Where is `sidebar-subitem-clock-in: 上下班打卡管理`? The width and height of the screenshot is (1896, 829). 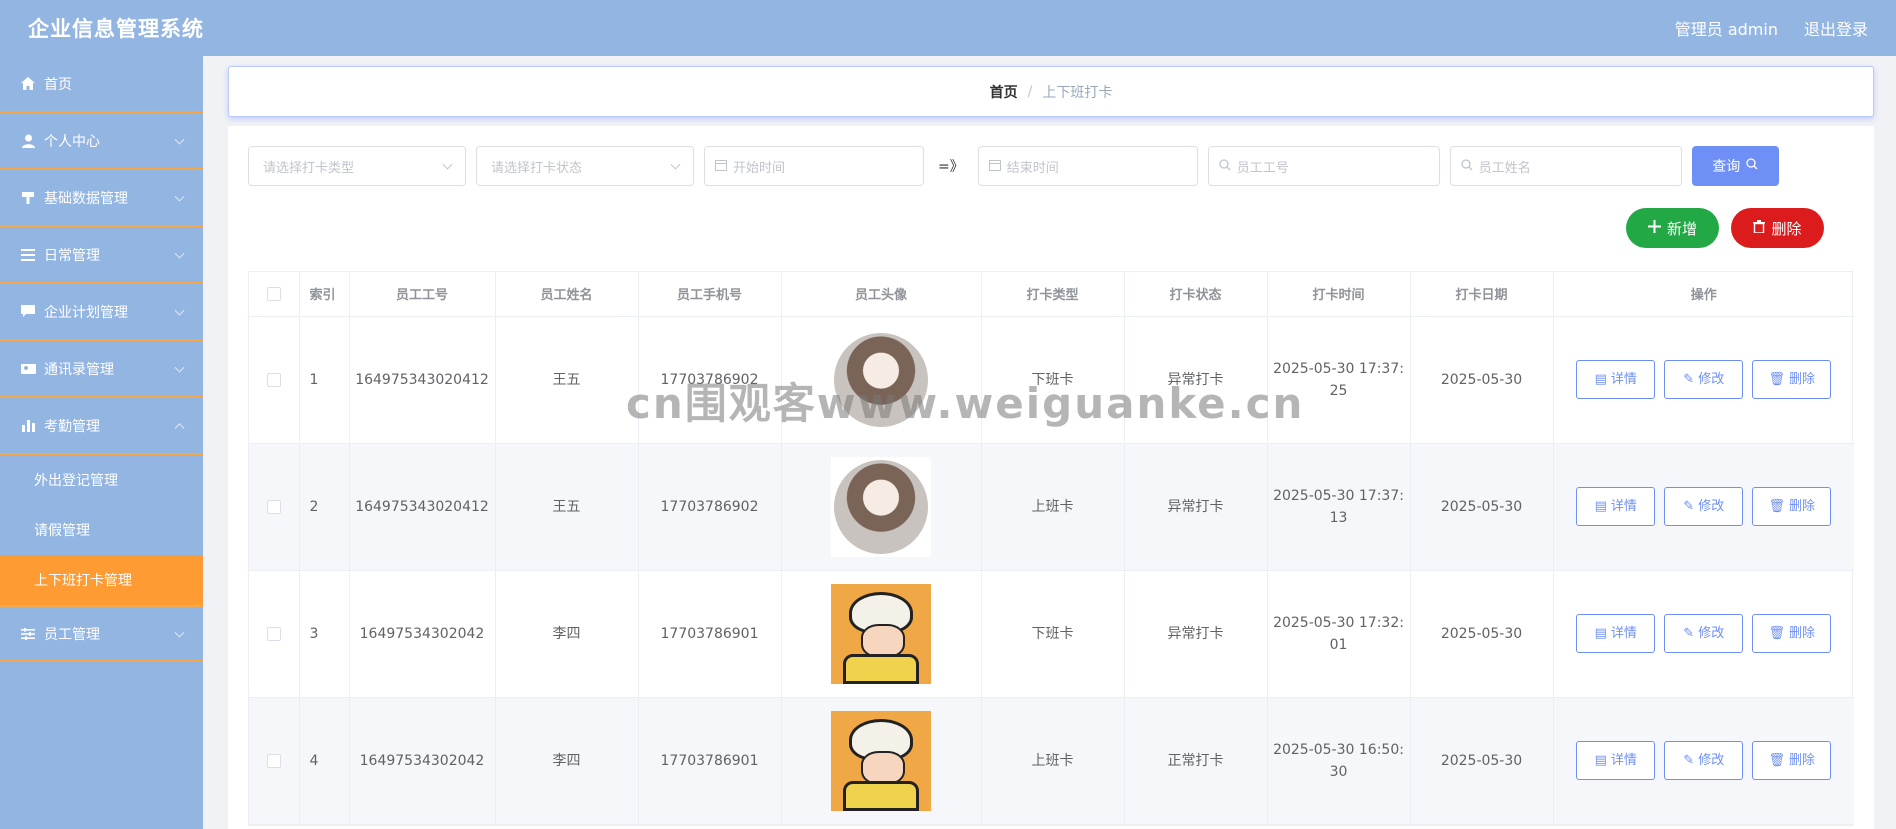 sidebar-subitem-clock-in: 上下班打卡管理 is located at coordinates (101, 580).